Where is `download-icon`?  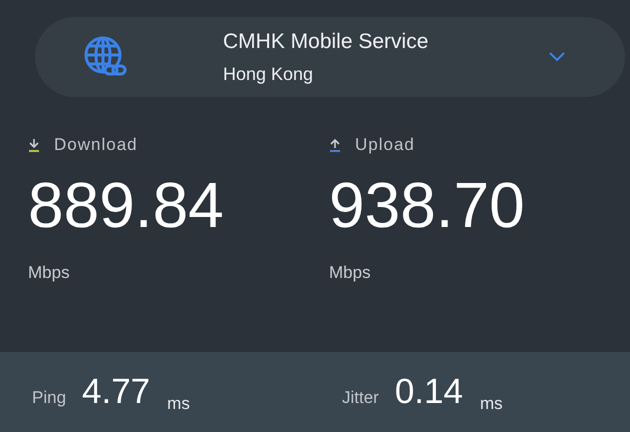
download-icon is located at coordinates (34, 145).